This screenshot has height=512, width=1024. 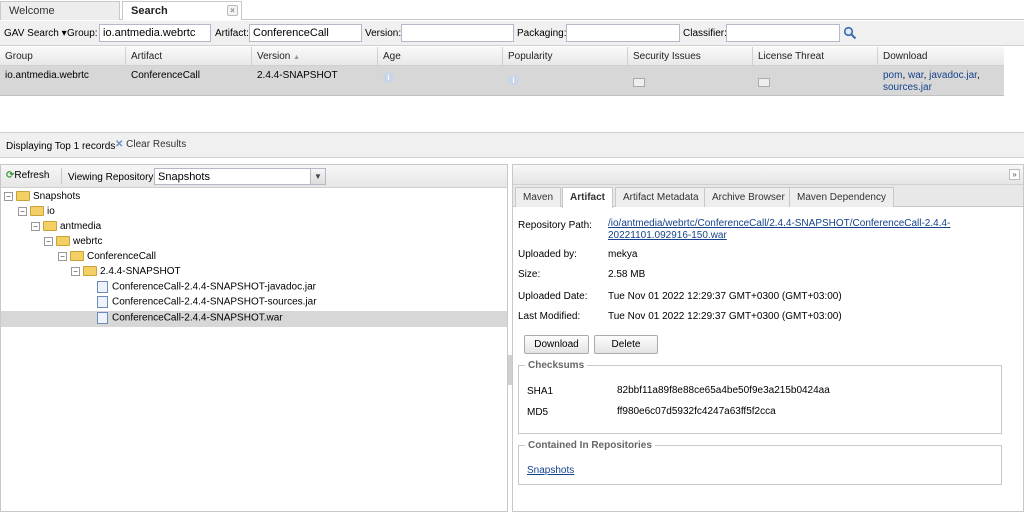 I want to click on packaging-input, so click(x=623, y=33).